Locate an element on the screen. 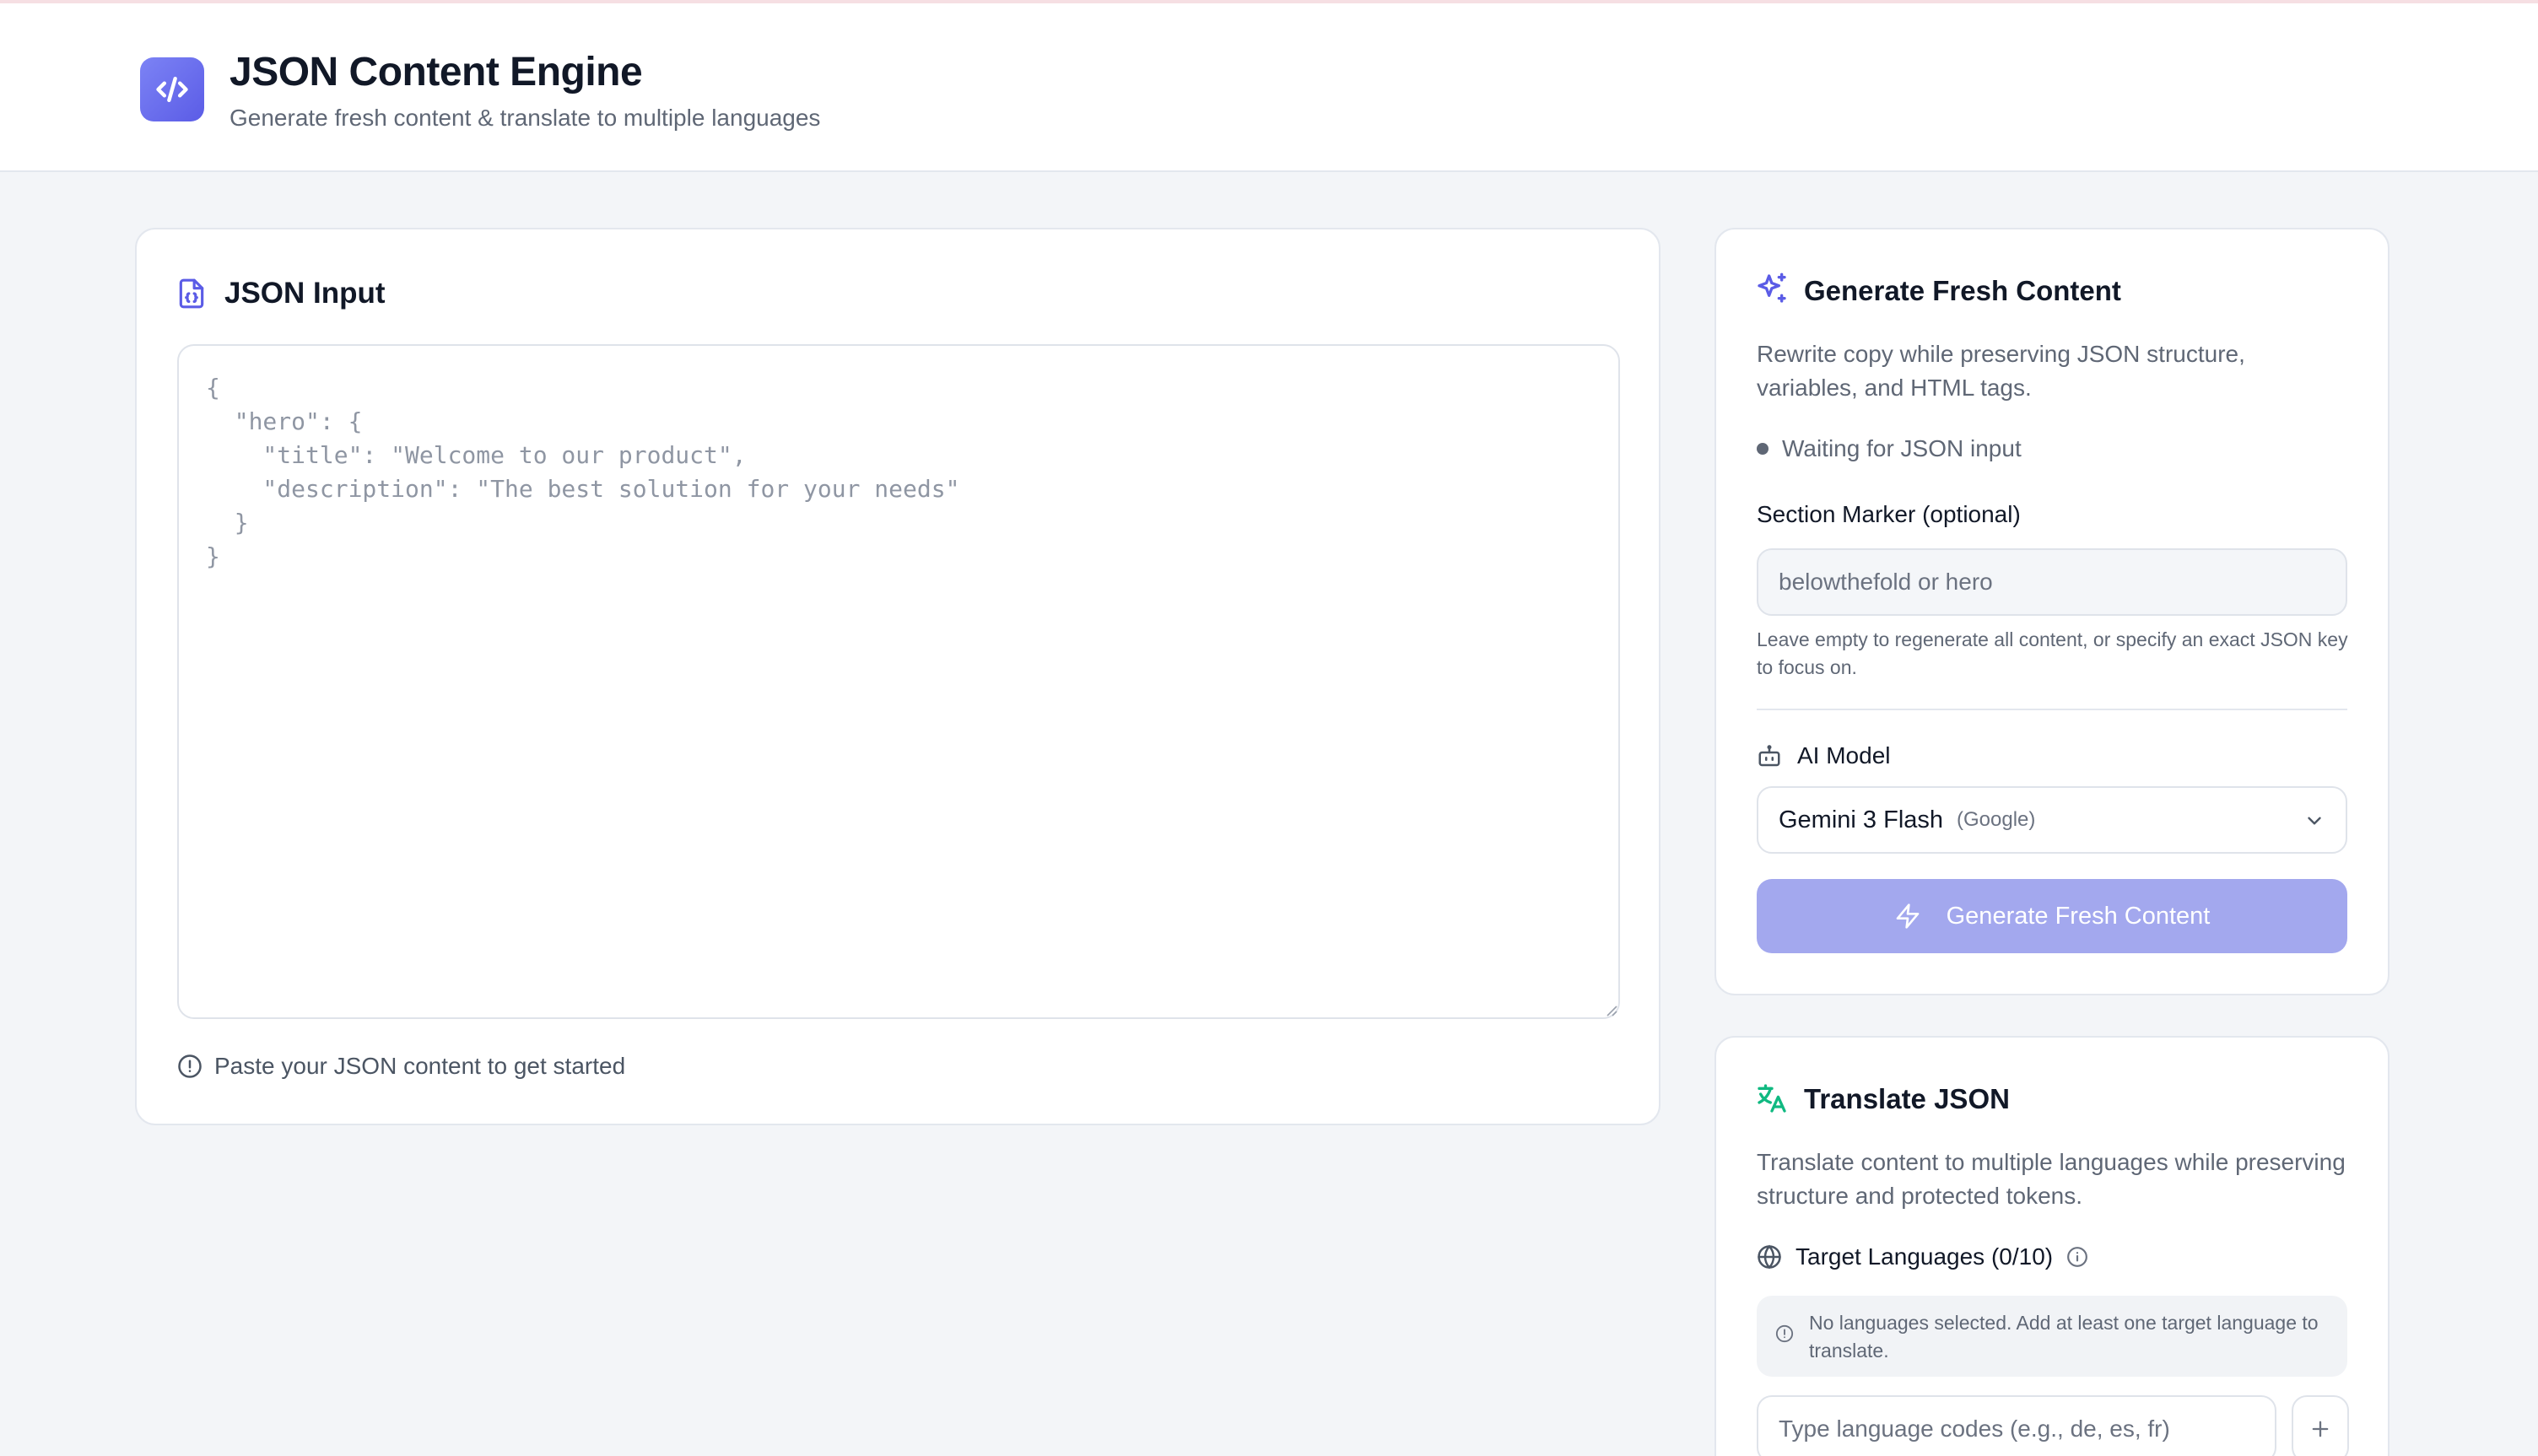 This screenshot has height=1456, width=2538. section-marker-input is located at coordinates (2052, 582).